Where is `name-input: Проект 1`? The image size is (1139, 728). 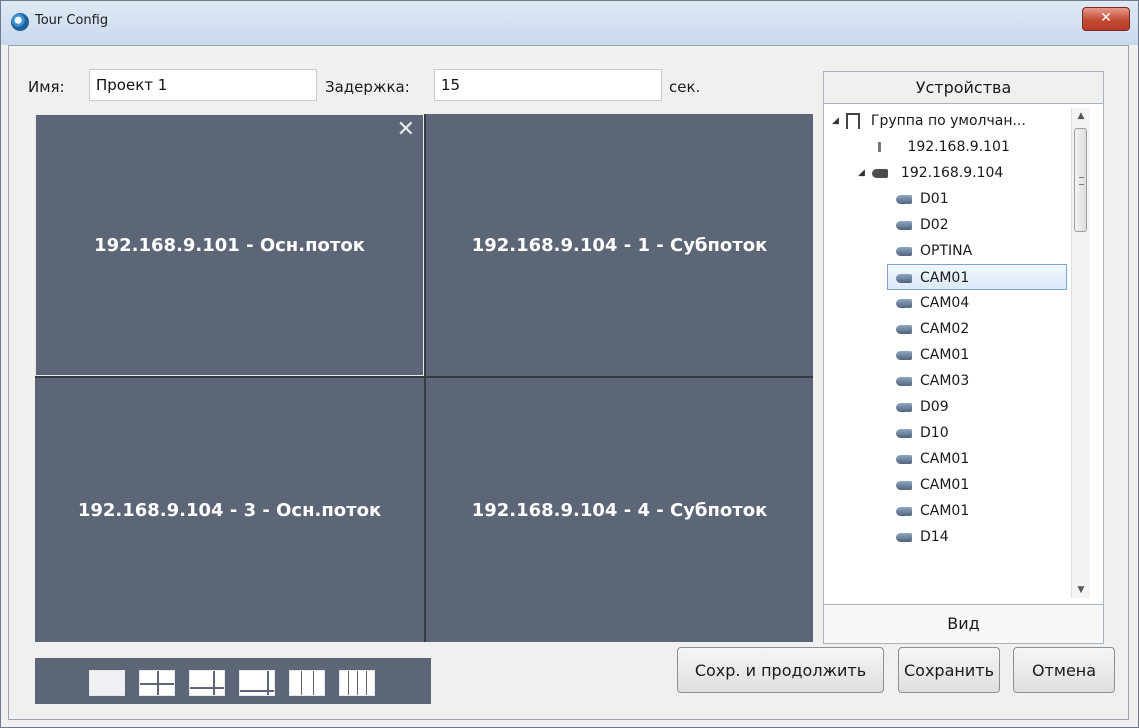
name-input: Проект 1 is located at coordinates (203, 85).